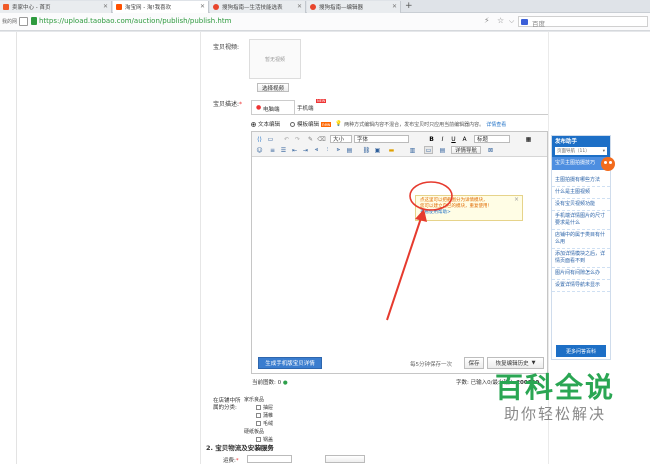 This screenshot has width=650, height=464. What do you see at coordinates (581, 351) in the screenshot?
I see `more-qa-button: 更多问答百科` at bounding box center [581, 351].